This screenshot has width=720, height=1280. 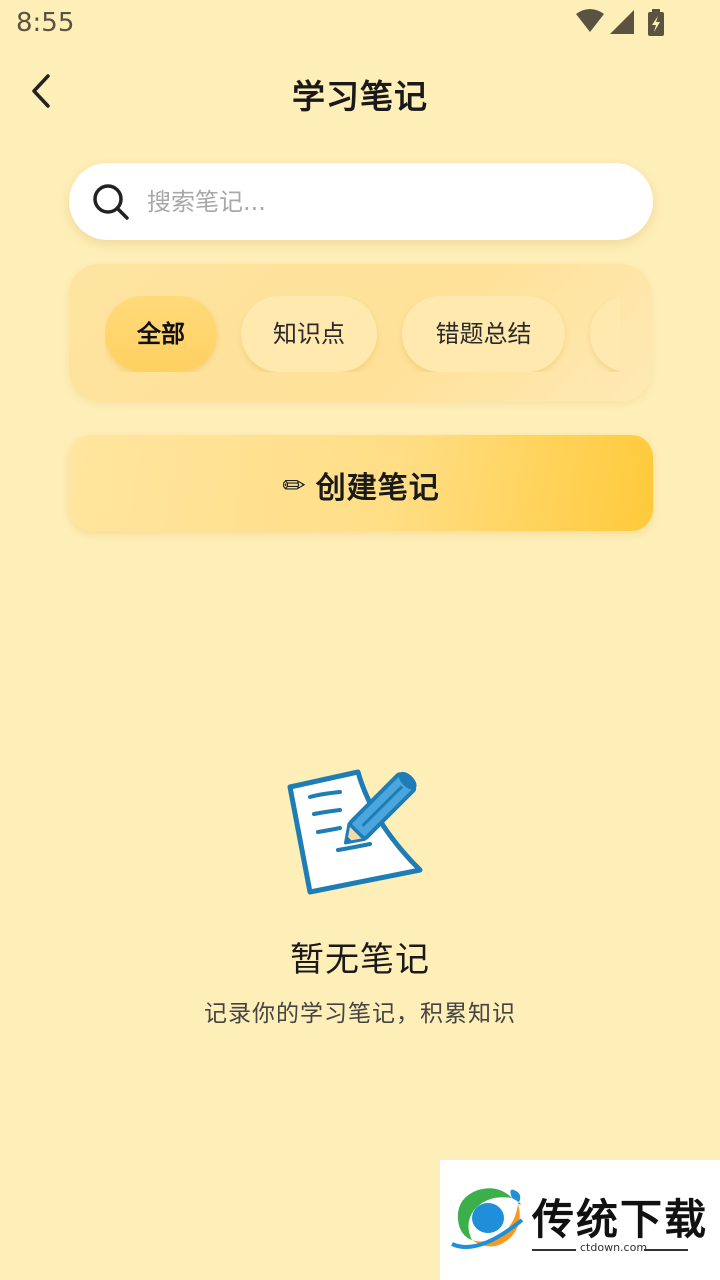 I want to click on status-time: 8:55, so click(x=45, y=23).